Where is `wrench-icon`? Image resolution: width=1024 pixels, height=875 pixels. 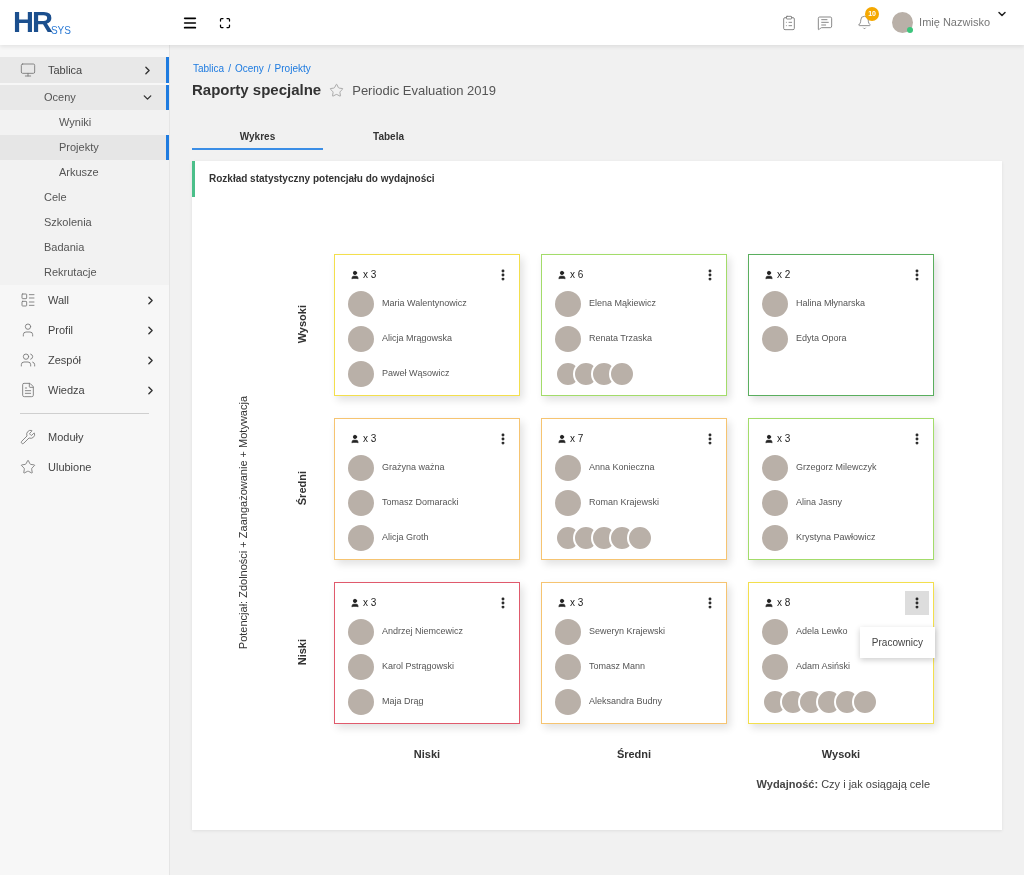
wrench-icon is located at coordinates (28, 437).